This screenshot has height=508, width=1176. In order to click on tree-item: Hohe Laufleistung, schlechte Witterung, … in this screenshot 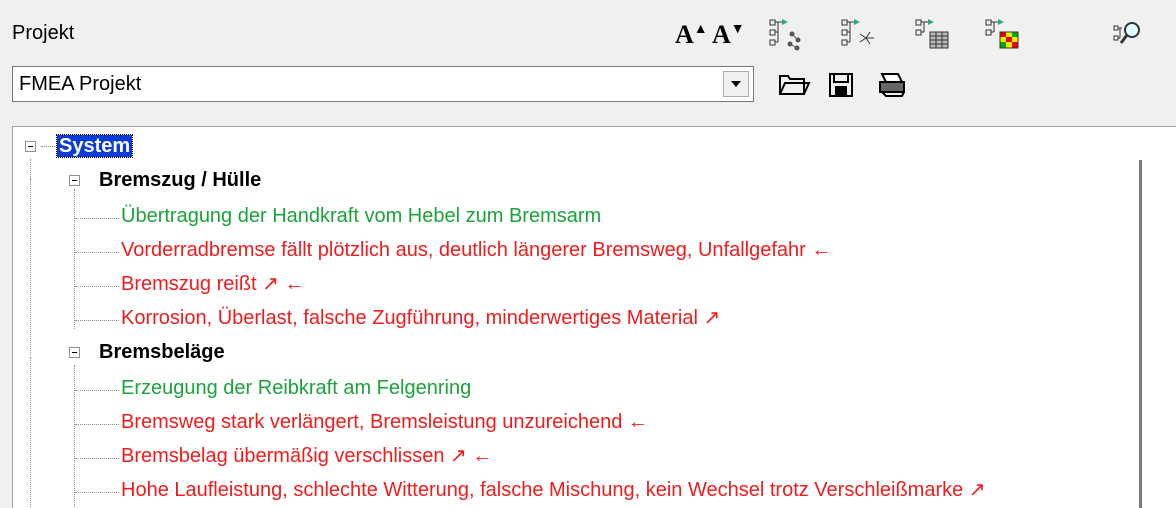, I will do `click(553, 490)`.